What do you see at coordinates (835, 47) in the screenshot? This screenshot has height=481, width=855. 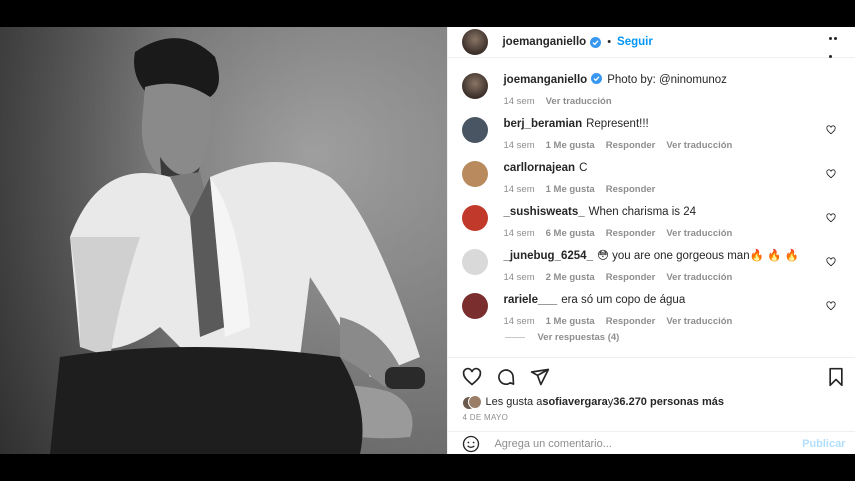 I see `more-options-icon` at bounding box center [835, 47].